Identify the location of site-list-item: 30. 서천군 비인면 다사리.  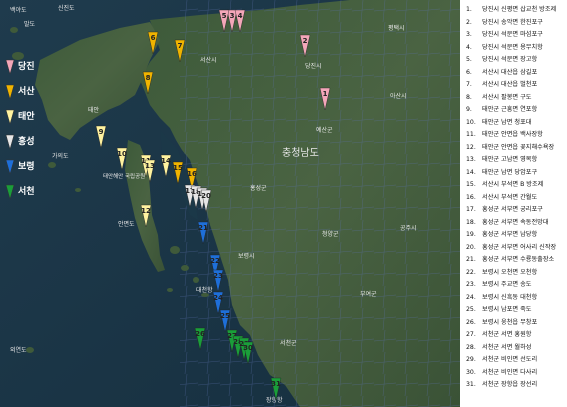
(501, 372).